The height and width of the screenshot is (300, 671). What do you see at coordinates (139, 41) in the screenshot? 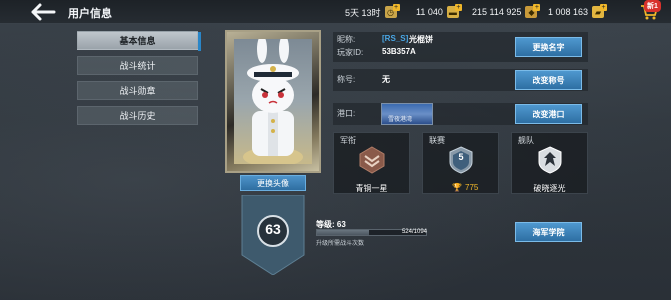
I see `tab-basic-info: 基本信息` at bounding box center [139, 41].